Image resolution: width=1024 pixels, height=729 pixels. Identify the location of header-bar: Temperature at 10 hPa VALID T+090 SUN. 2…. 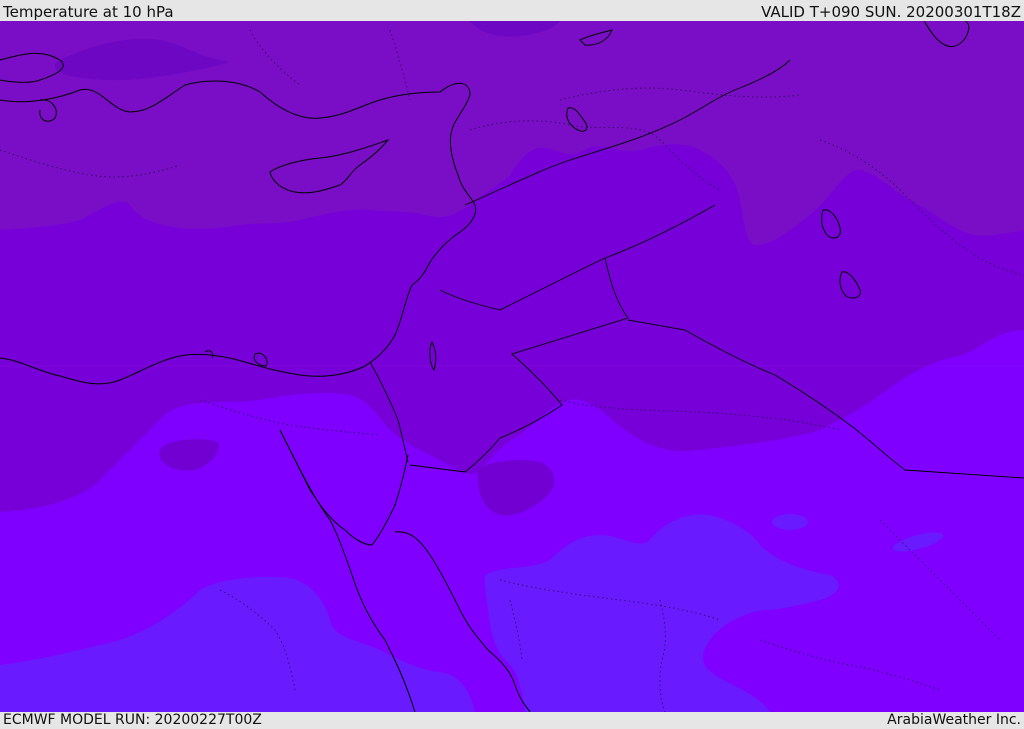
(512, 10).